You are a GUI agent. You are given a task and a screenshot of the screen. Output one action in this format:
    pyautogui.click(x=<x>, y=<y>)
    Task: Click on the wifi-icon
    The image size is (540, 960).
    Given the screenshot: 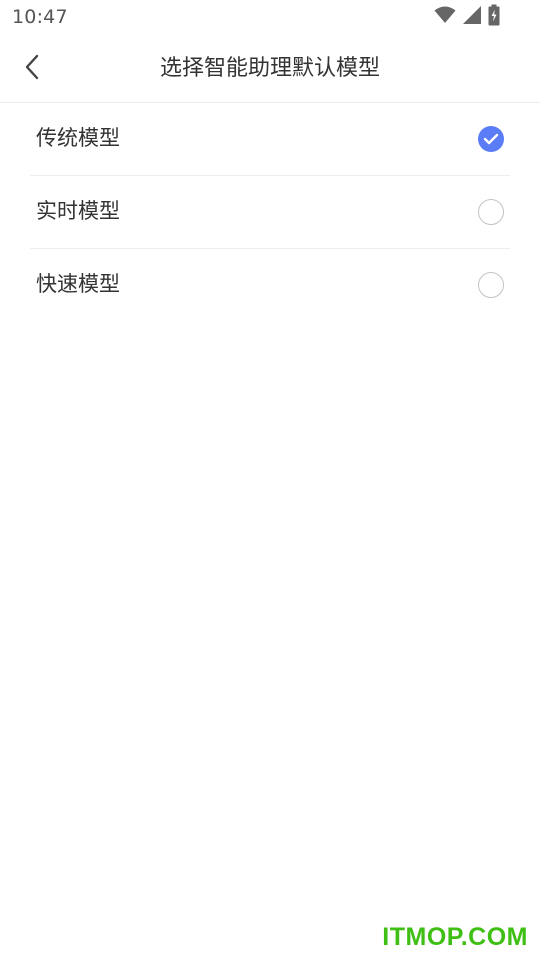 What is the action you would take?
    pyautogui.click(x=445, y=17)
    